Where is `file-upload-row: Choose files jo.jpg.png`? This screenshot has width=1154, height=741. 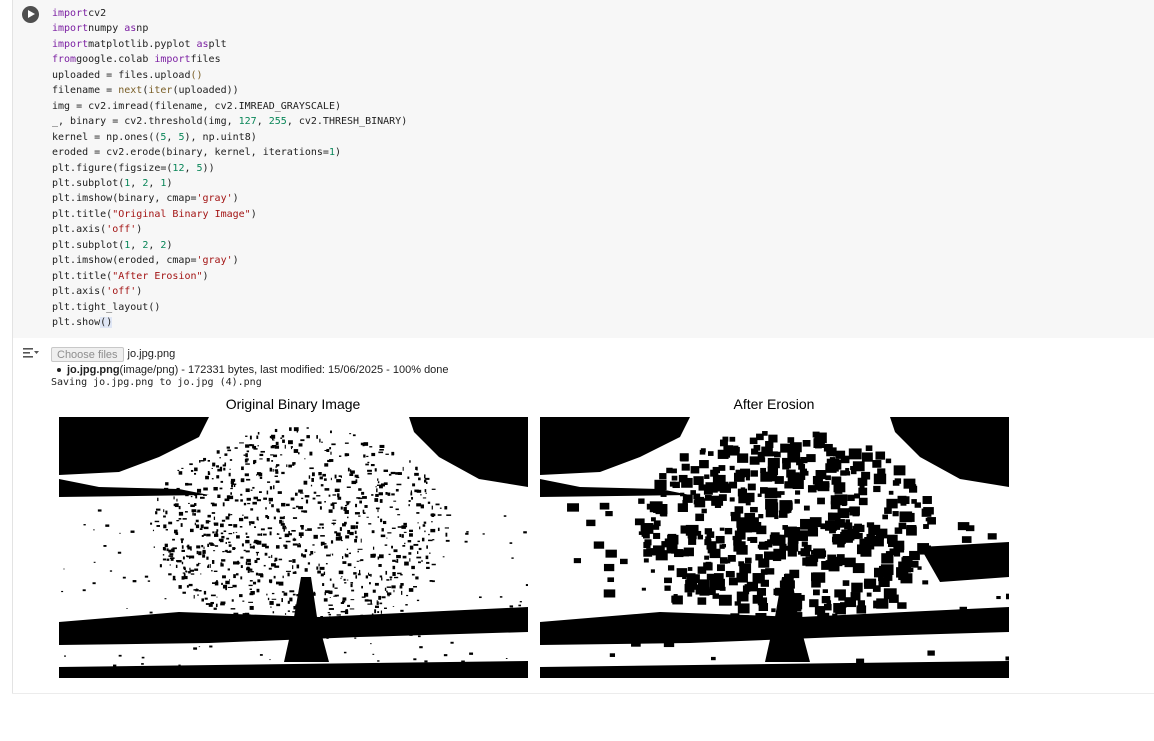 file-upload-row: Choose files jo.jpg.png is located at coordinates (113, 354).